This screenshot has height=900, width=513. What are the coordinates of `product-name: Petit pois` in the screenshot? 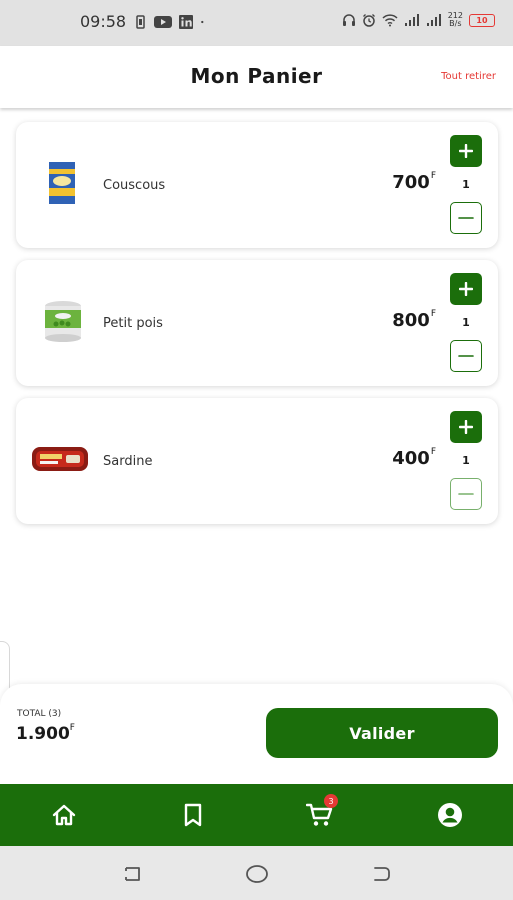 It's located at (133, 323).